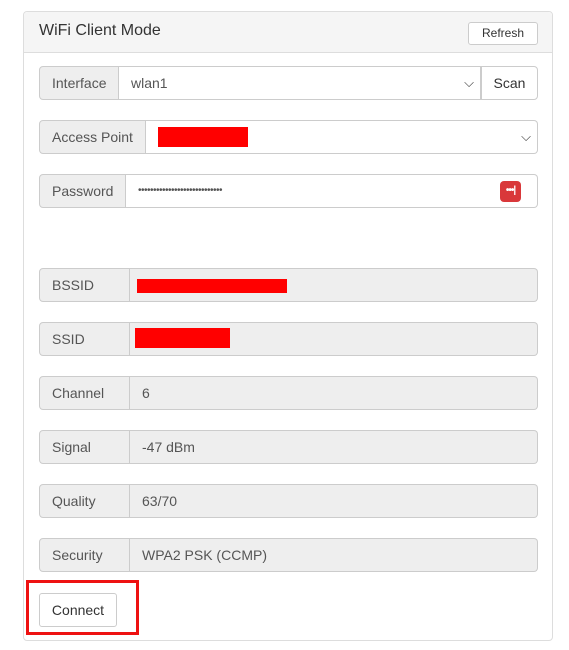  Describe the element at coordinates (334, 393) in the screenshot. I see `channel-value: 6` at that location.